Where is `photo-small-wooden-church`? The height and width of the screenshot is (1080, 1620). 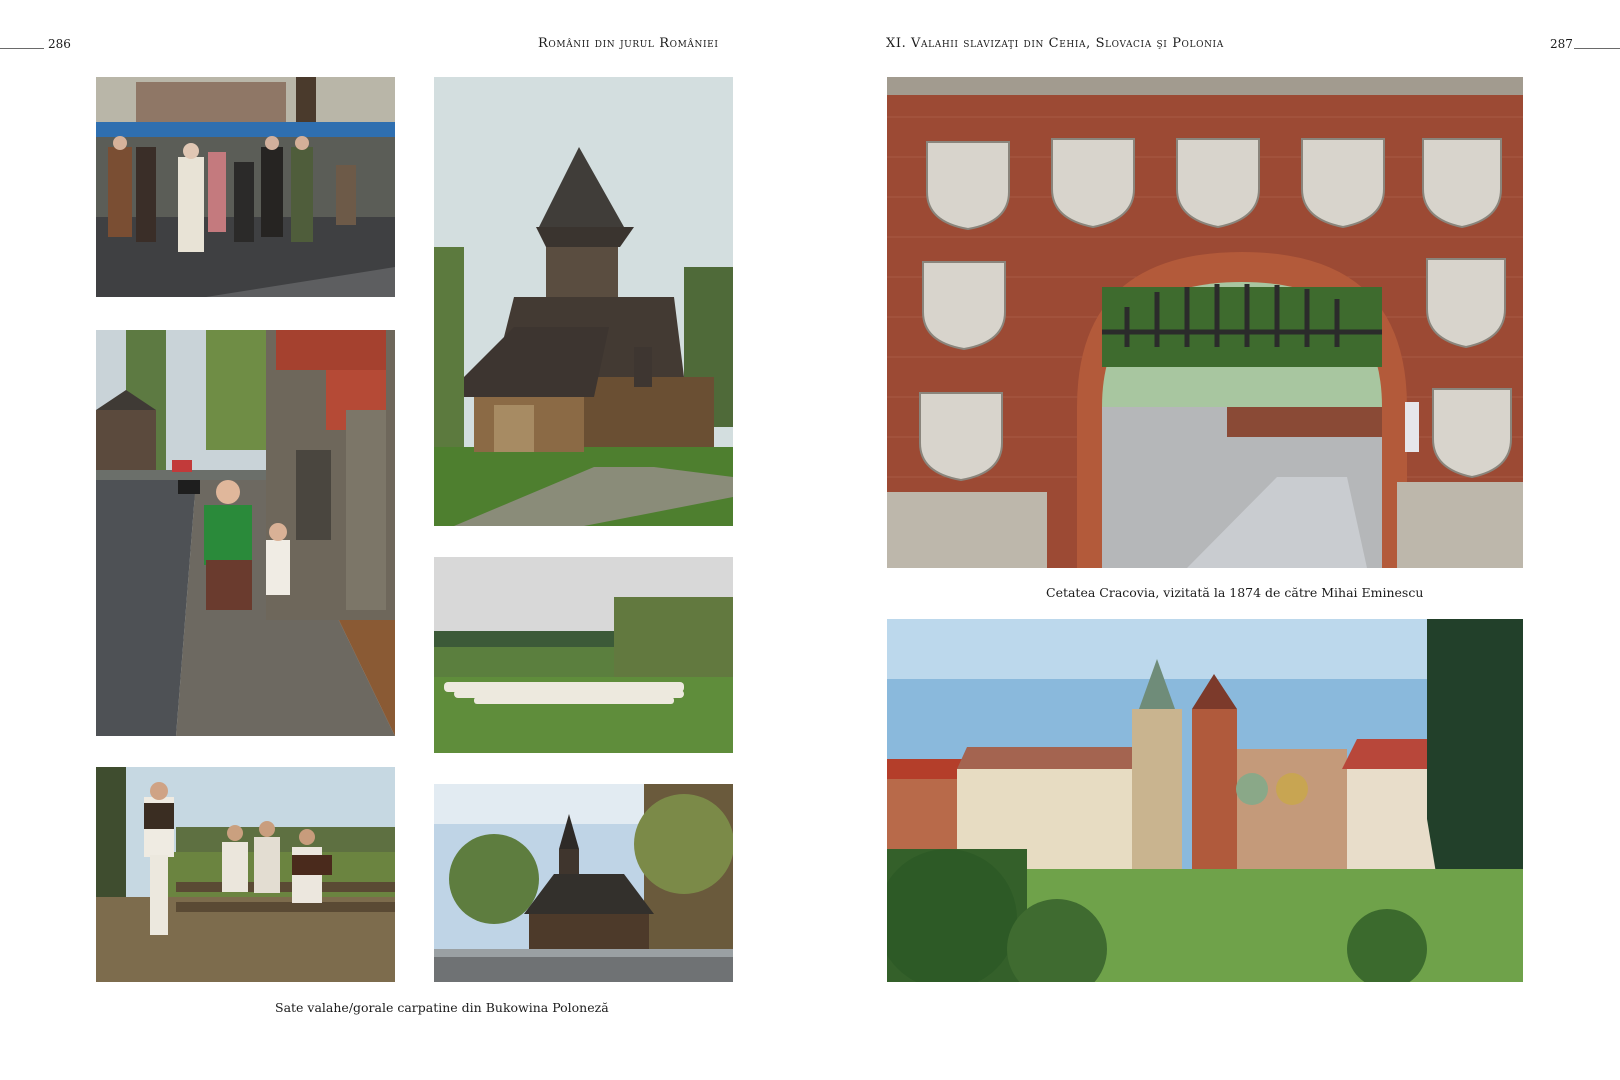 photo-small-wooden-church is located at coordinates (583, 883).